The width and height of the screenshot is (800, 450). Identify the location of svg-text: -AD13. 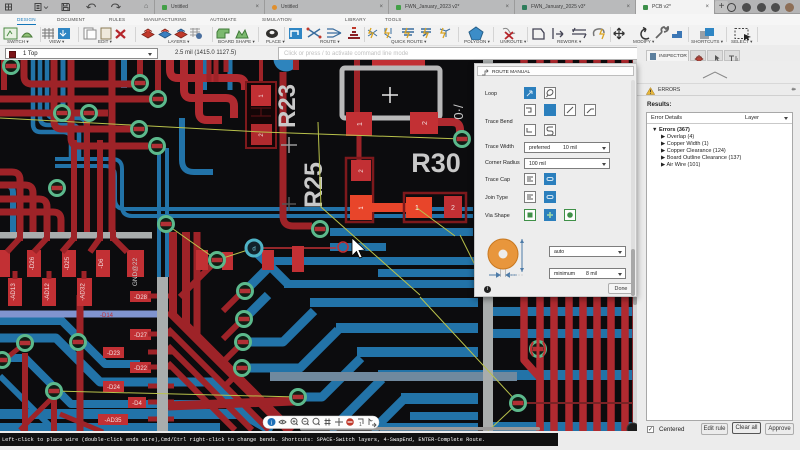
(13, 292).